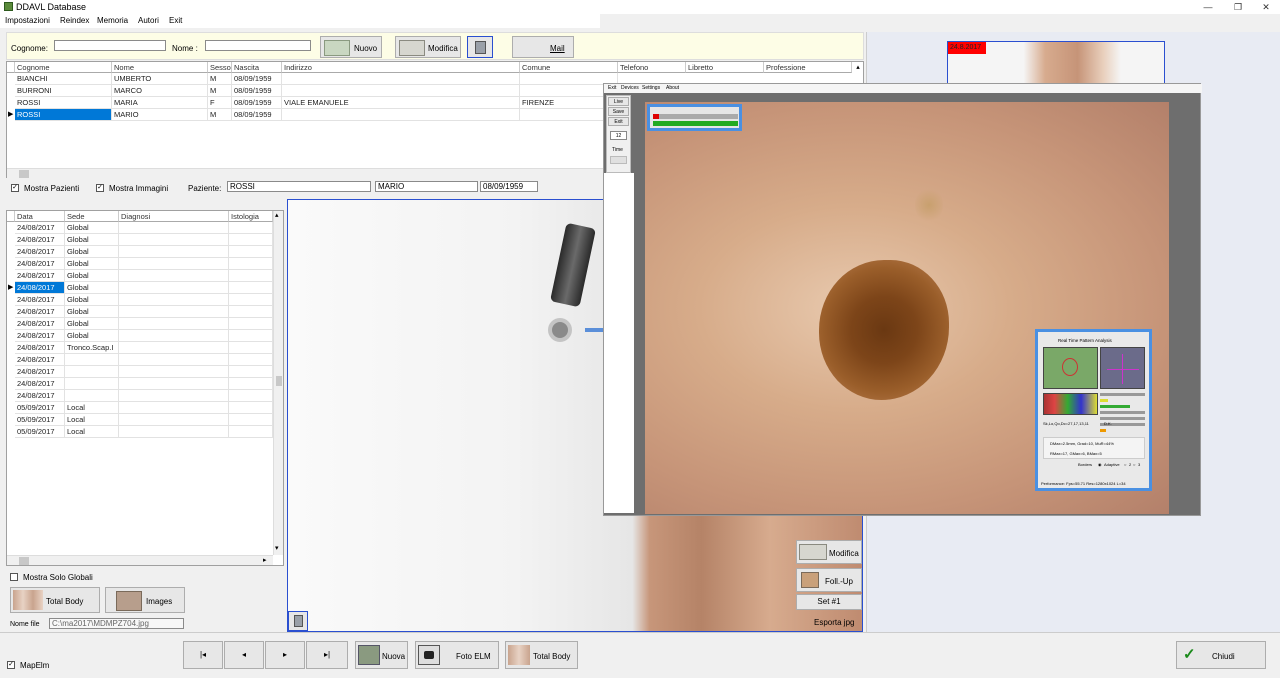 Image resolution: width=1280 pixels, height=678 pixels. Describe the element at coordinates (40, 408) in the screenshot. I see `cell: 05/09/2017` at that location.